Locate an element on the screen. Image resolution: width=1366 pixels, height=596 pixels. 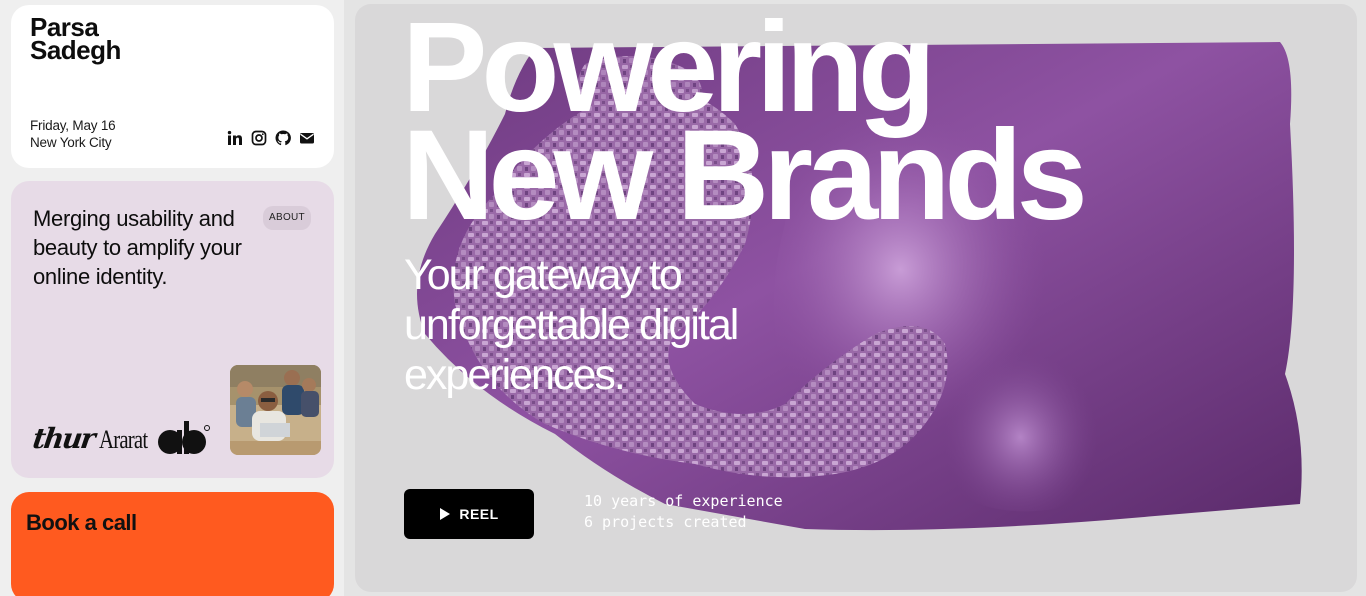
book-call-label: Book a call is located at coordinates (81, 522).